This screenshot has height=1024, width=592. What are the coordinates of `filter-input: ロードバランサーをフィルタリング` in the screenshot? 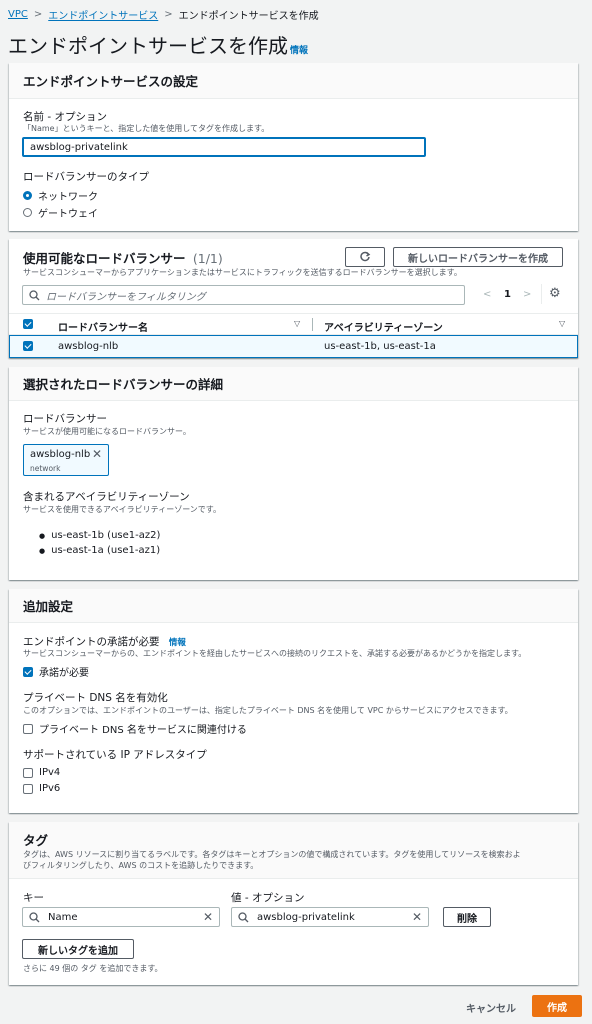 It's located at (243, 295).